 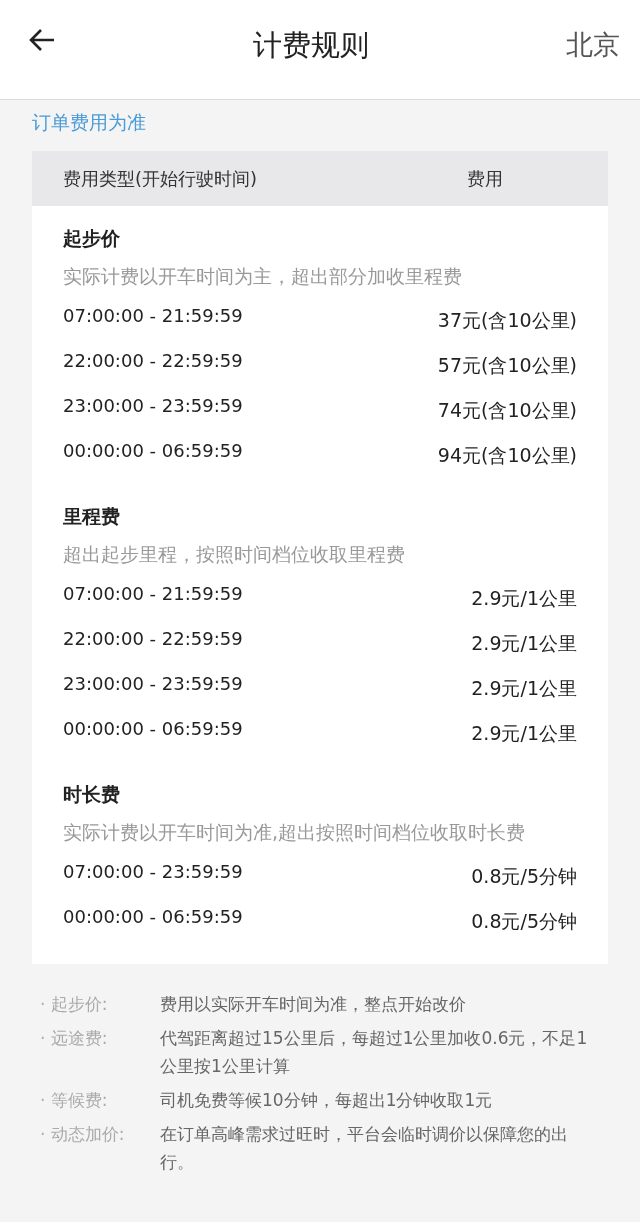 I want to click on section-title: 时长费, so click(x=92, y=794).